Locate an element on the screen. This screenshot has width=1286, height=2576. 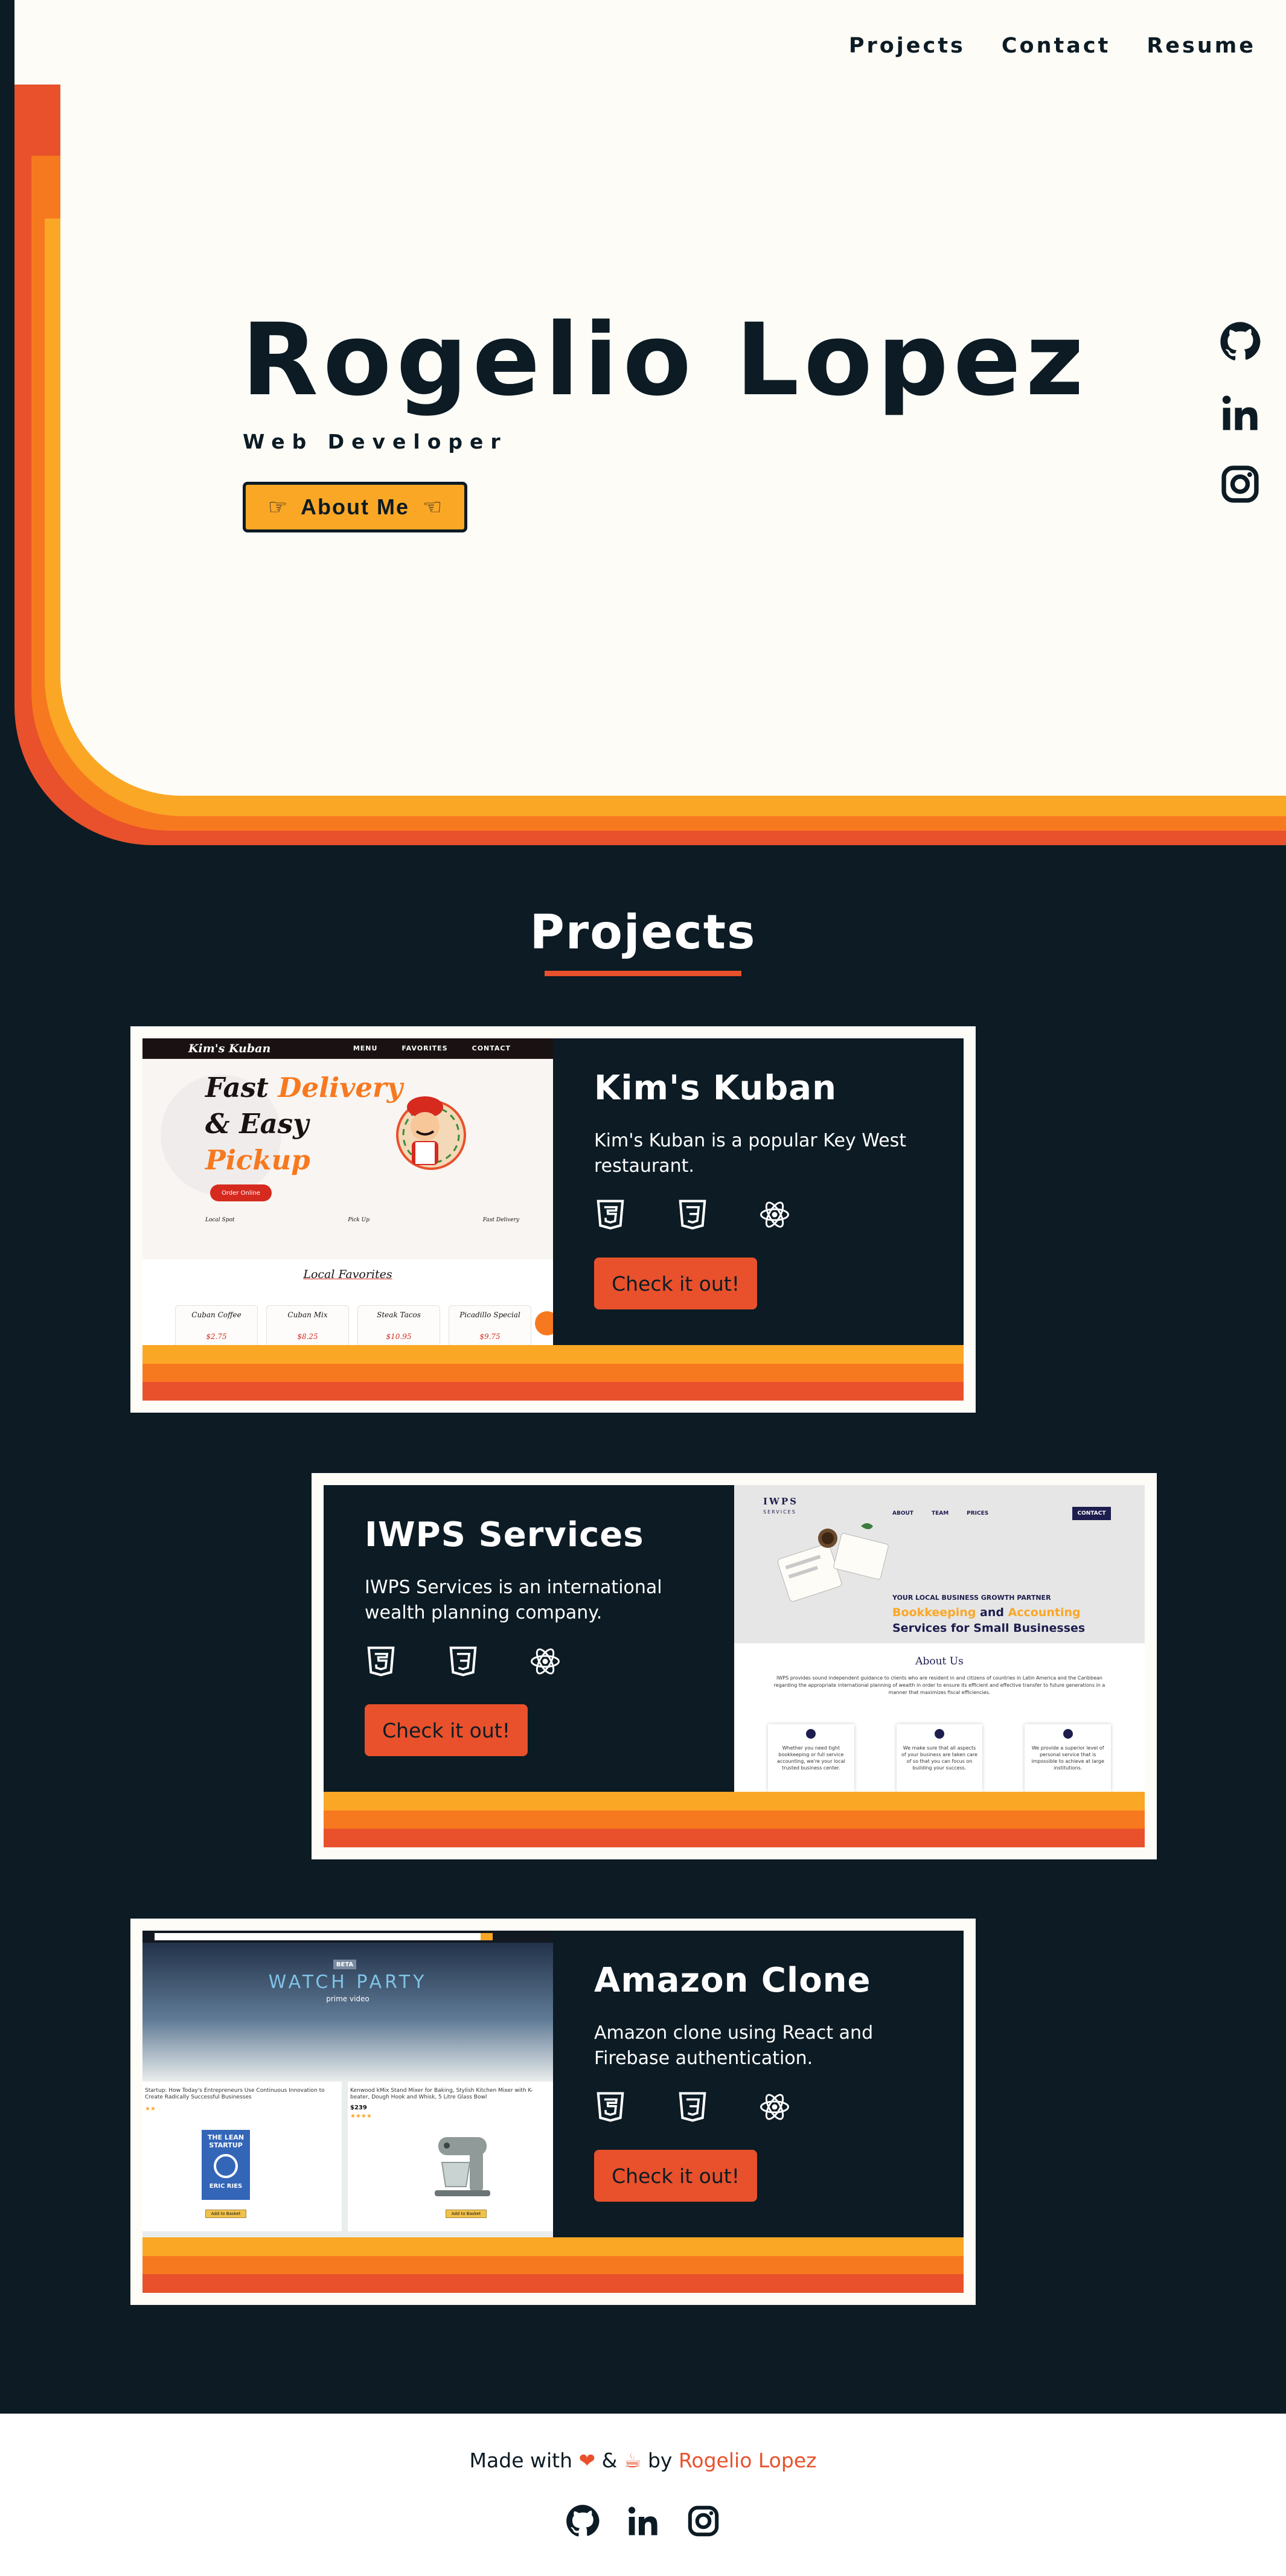
book-author: ERIC RIES is located at coordinates (226, 2187).